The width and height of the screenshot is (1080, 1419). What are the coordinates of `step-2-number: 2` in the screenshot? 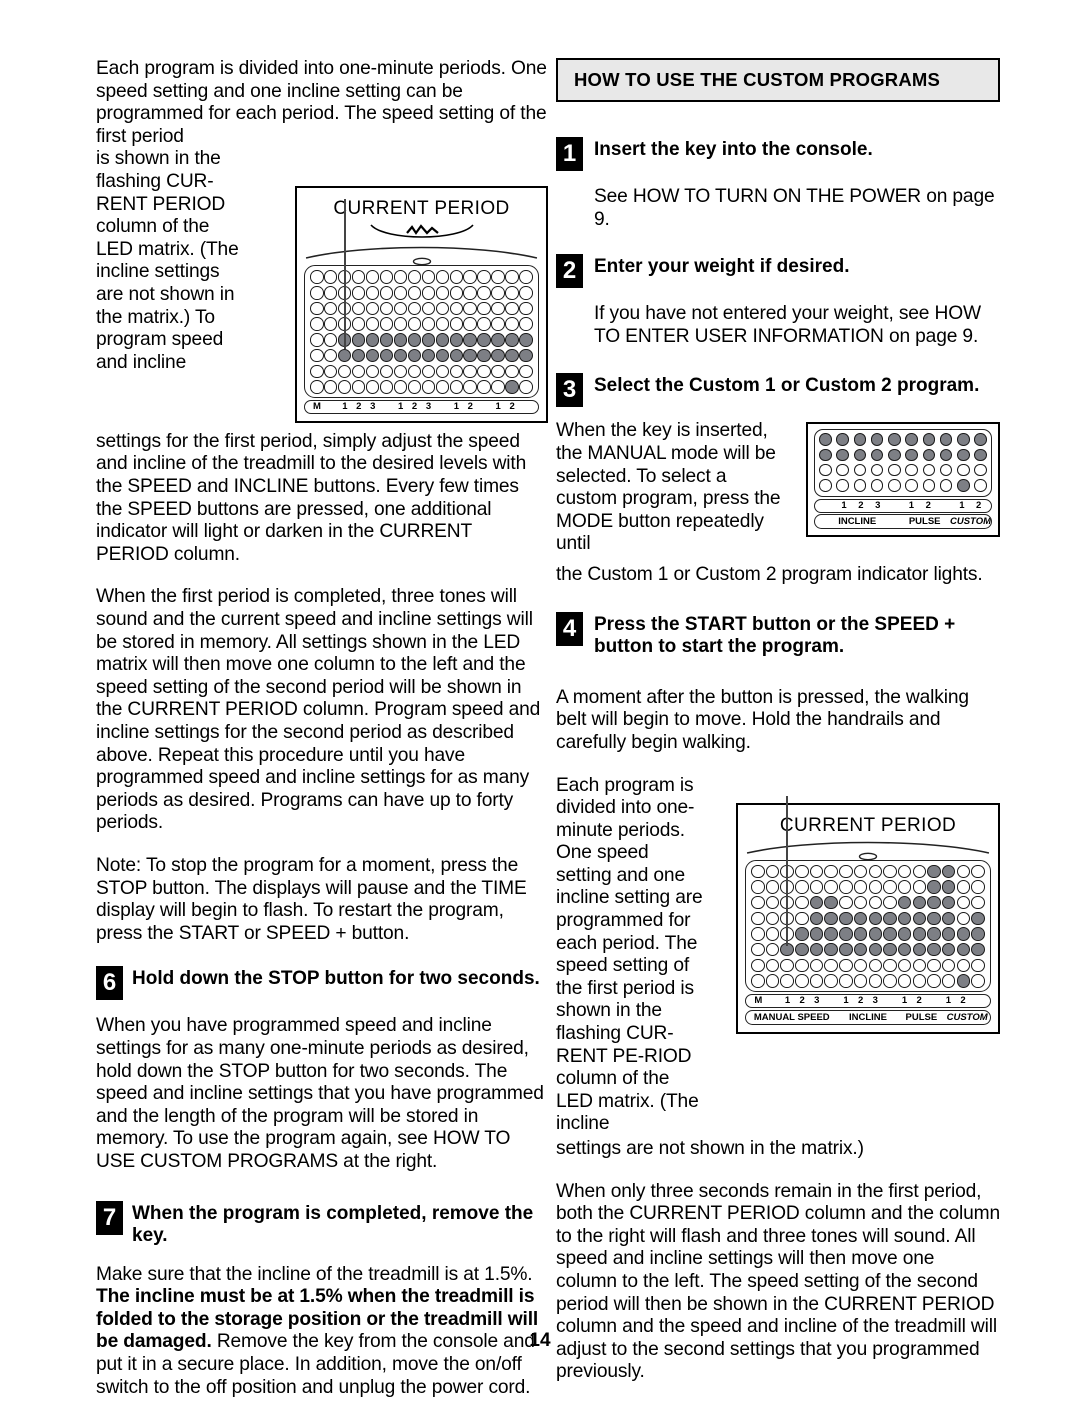 It's located at (569, 271).